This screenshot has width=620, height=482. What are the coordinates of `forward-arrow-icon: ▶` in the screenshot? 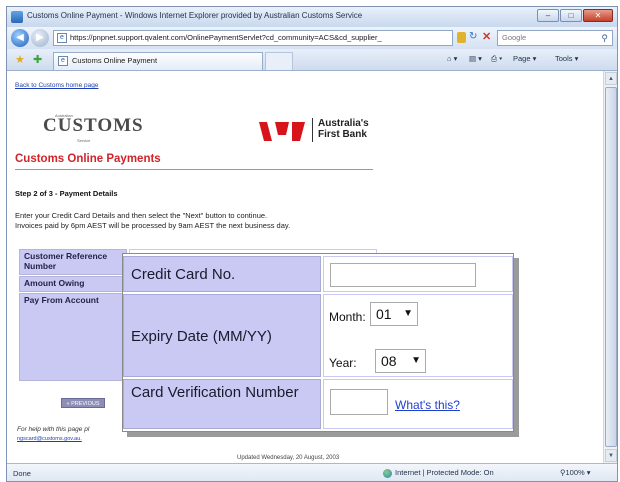 It's located at (40, 38).